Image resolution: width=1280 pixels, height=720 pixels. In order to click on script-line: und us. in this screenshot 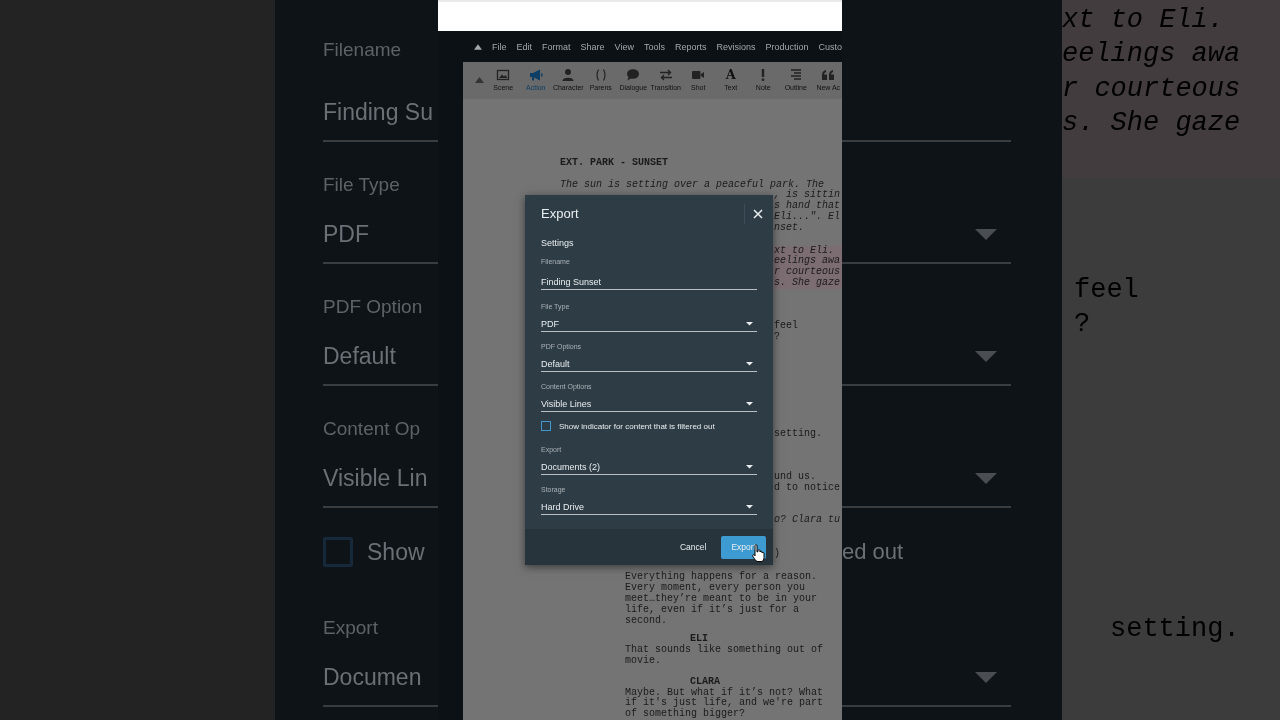, I will do `click(795, 477)`.